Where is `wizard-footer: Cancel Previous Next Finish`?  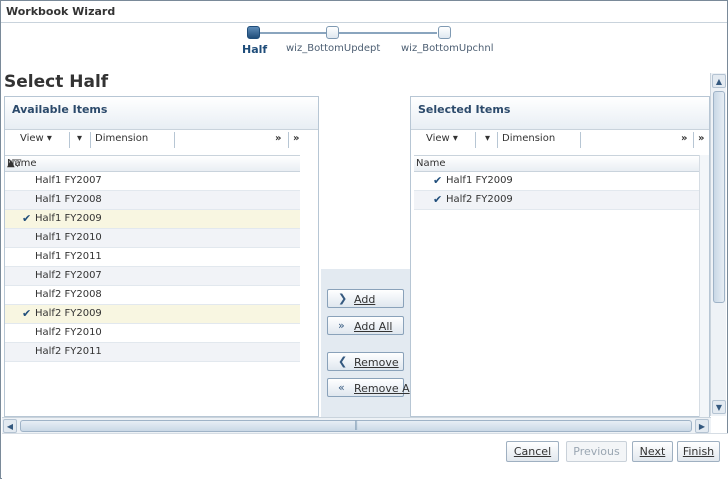
wizard-footer: Cancel Previous Next Finish is located at coordinates (365, 456).